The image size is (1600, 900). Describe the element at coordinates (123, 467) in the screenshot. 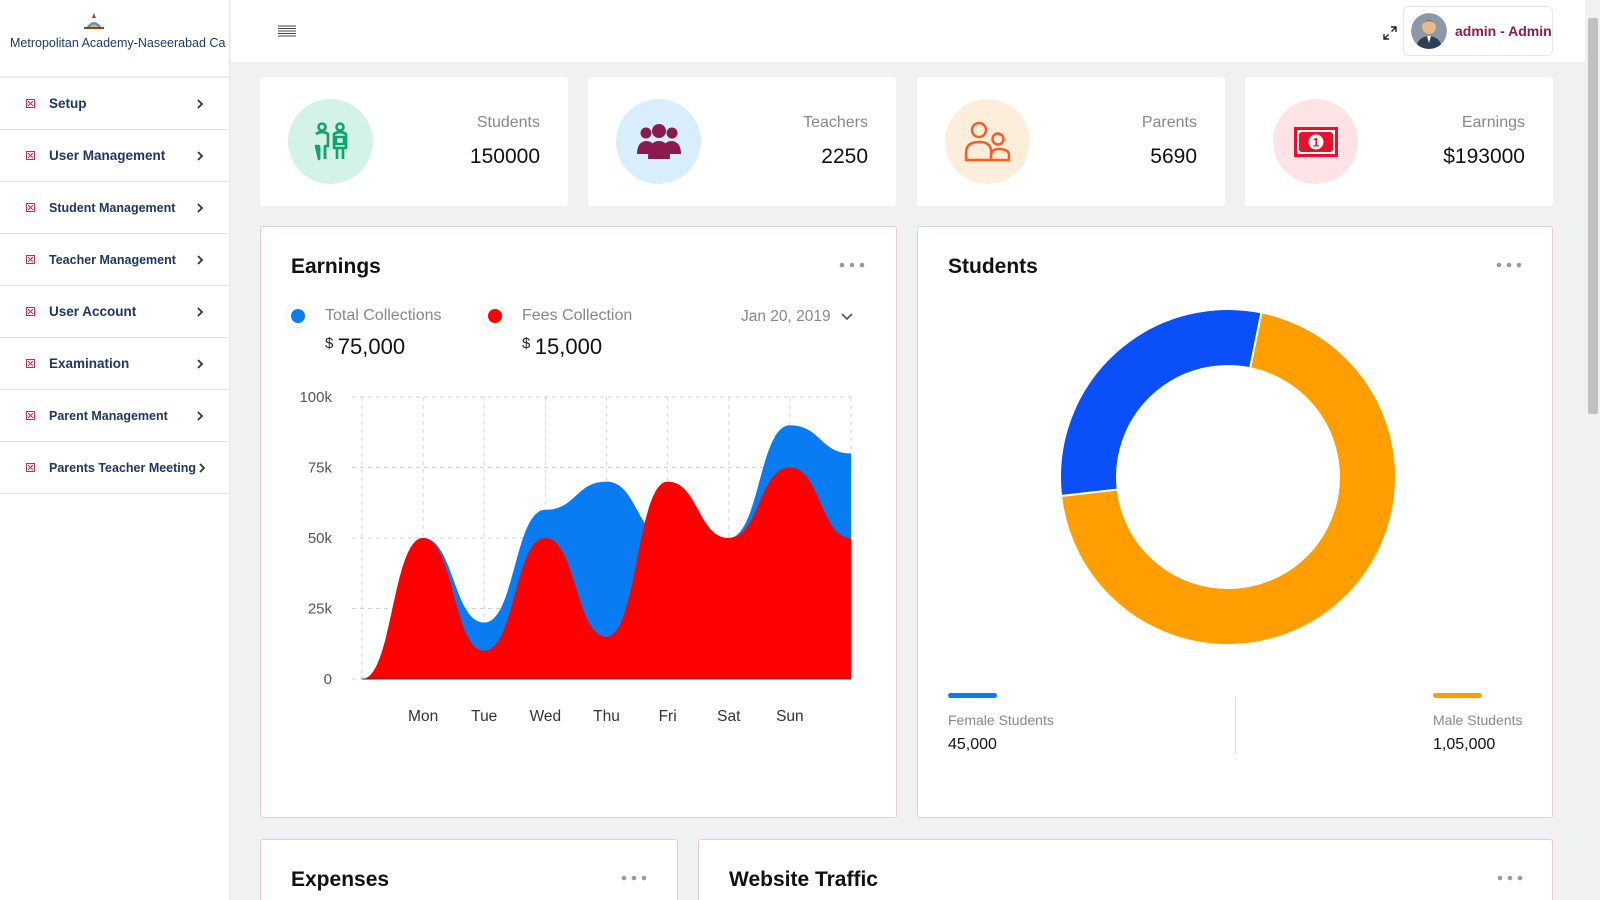

I see `sidebar-item-label: Parents Teacher Meeting` at that location.